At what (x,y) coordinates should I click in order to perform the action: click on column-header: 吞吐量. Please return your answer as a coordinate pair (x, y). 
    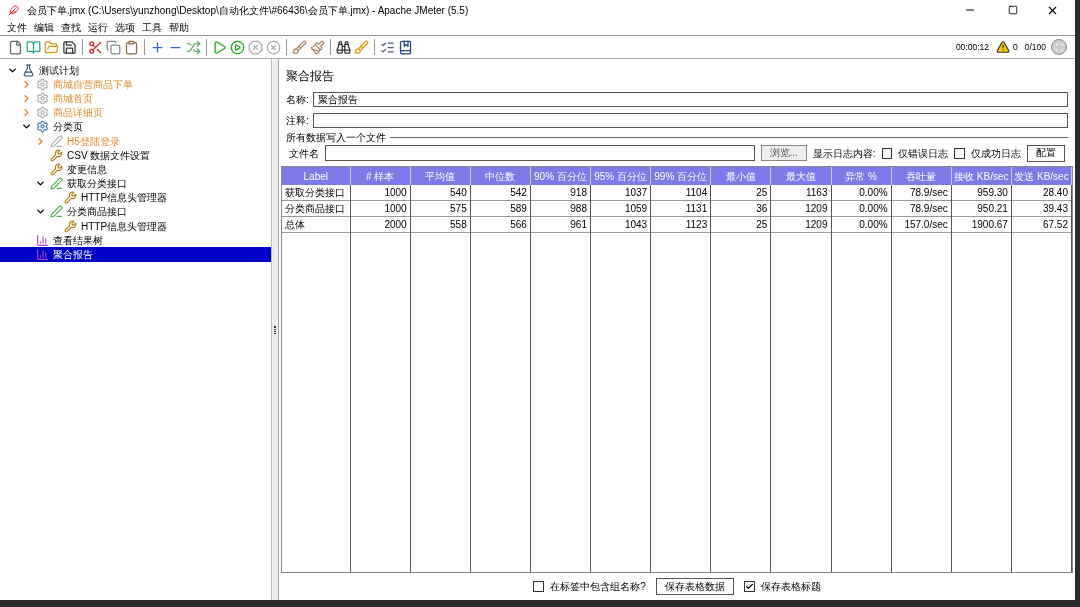
    Looking at the image, I should click on (921, 176).